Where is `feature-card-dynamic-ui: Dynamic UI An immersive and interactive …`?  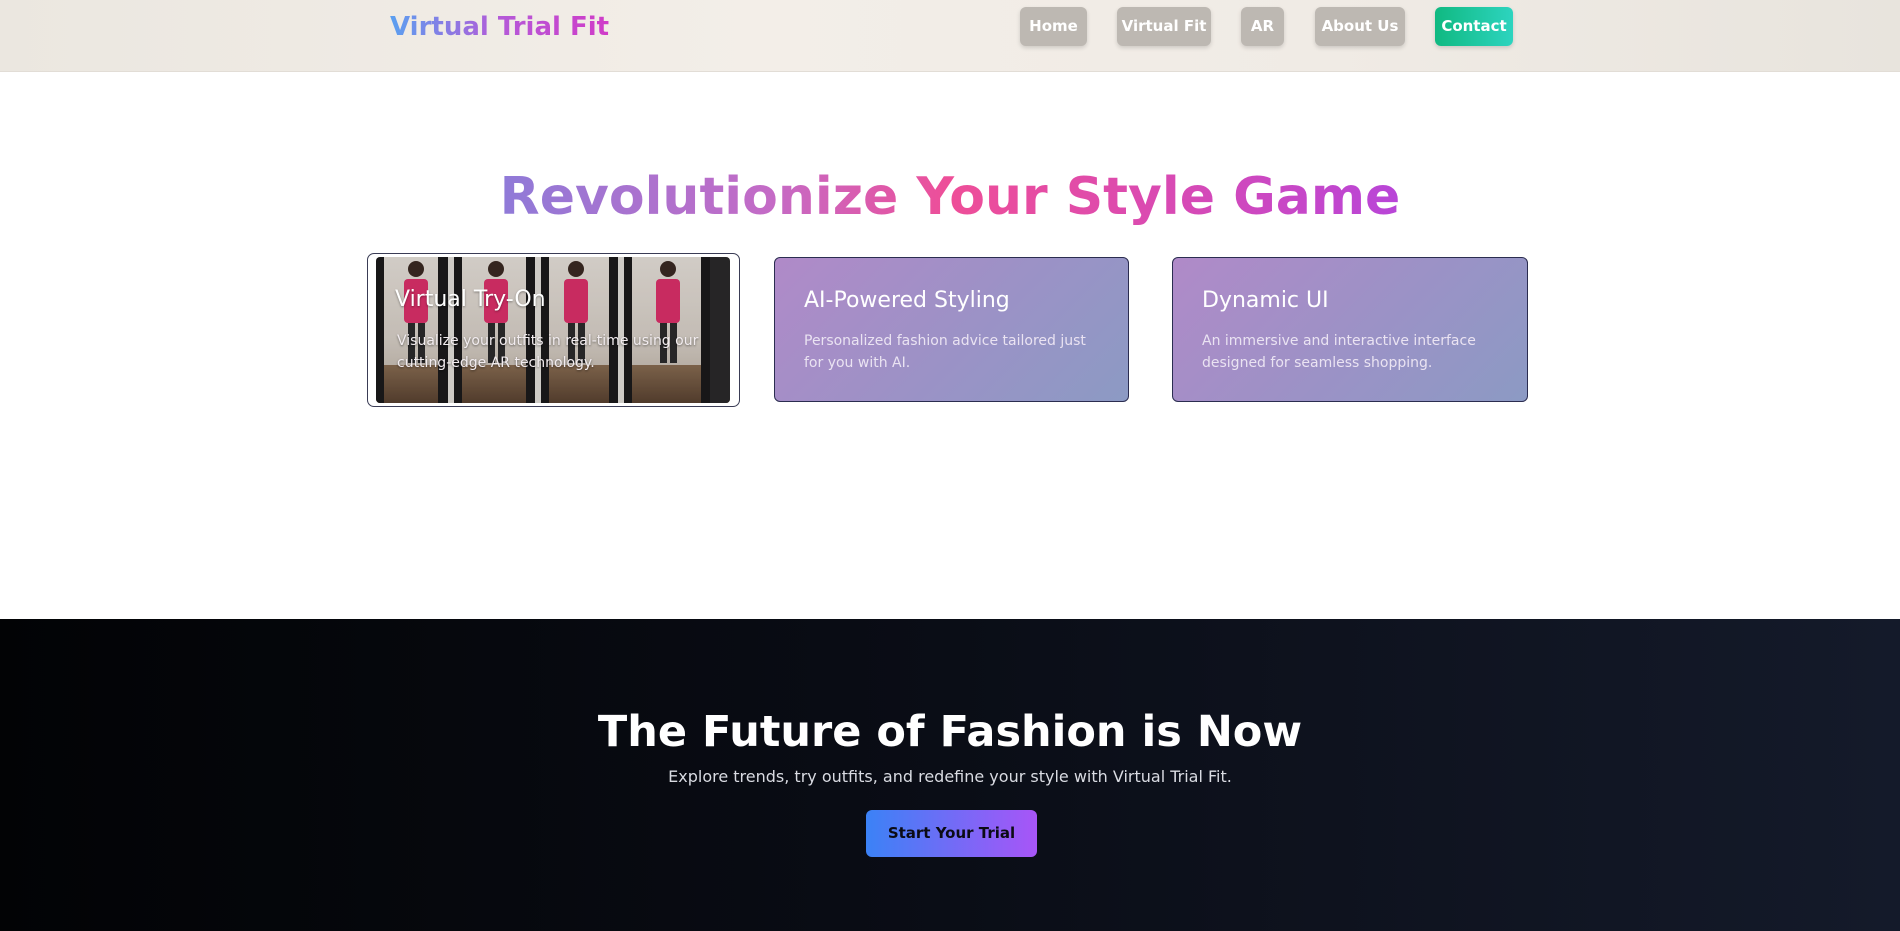 feature-card-dynamic-ui: Dynamic UI An immersive and interactive … is located at coordinates (1350, 329).